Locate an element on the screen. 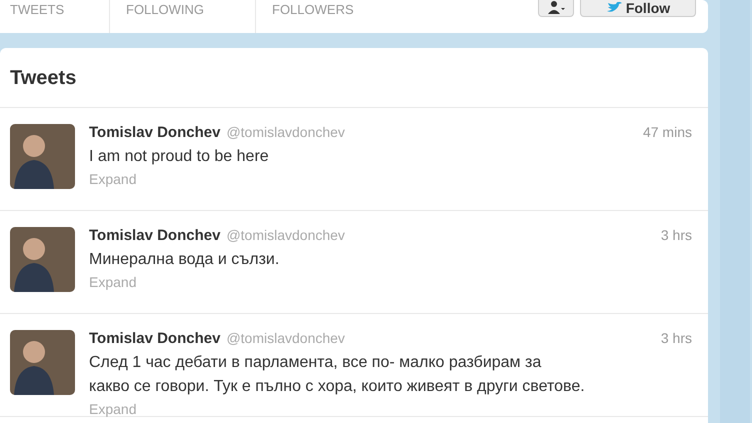 This screenshot has width=752, height=423. follow-button: Follow is located at coordinates (638, 8).